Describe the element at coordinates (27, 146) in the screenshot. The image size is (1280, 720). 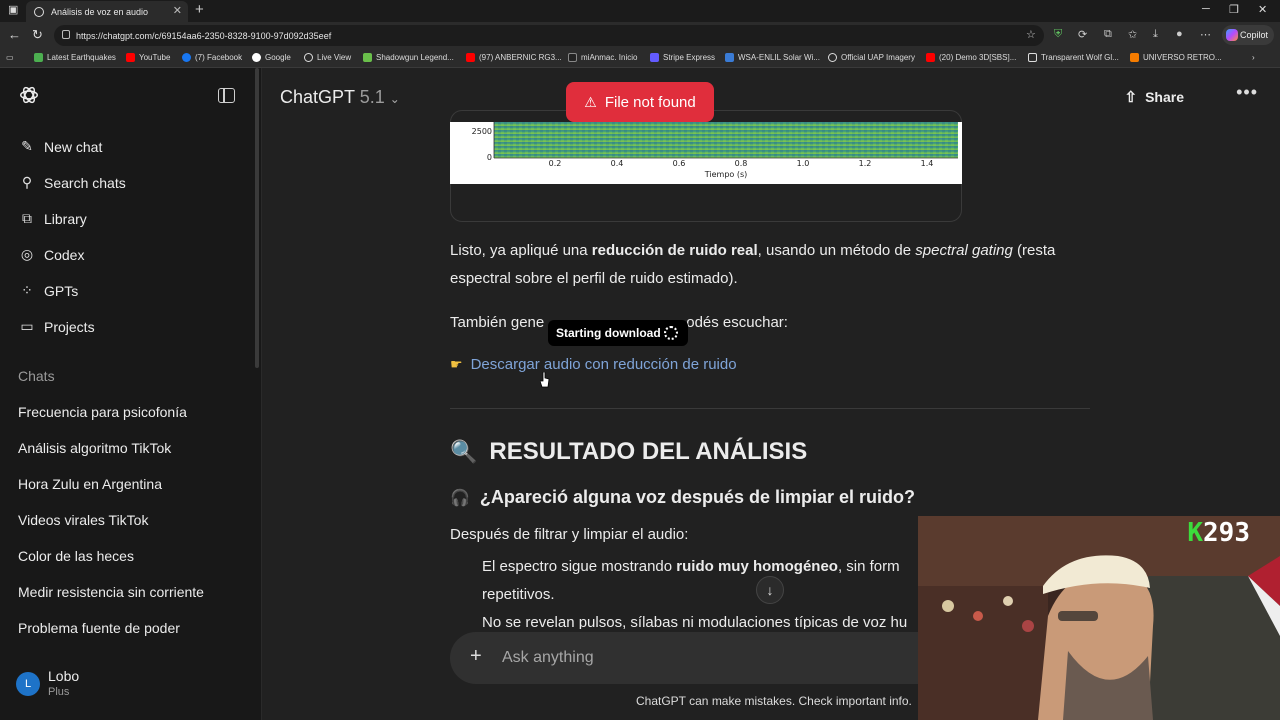
I see `edit-icon: ✎` at that location.